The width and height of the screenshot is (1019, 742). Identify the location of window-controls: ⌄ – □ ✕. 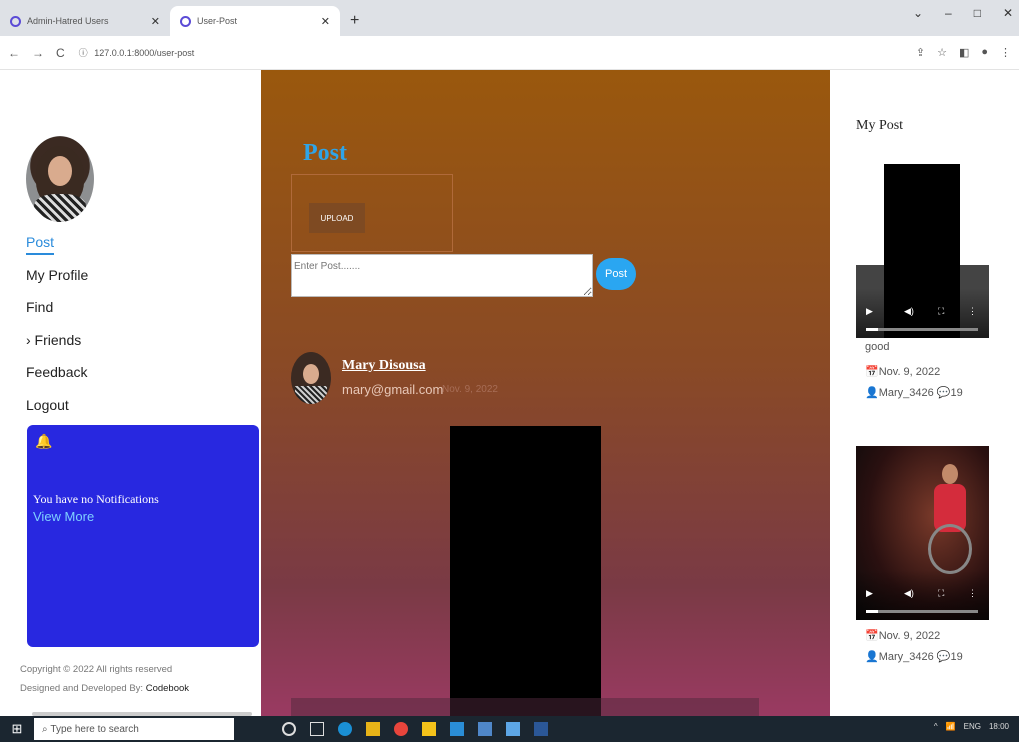
(963, 13).